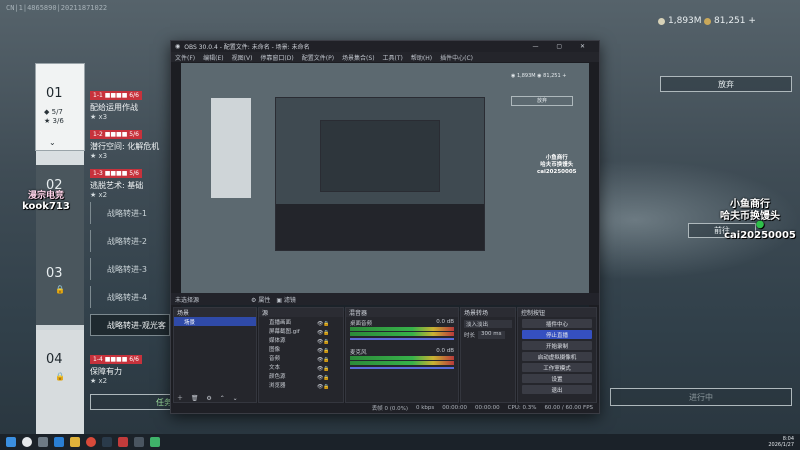 The image size is (800, 450). What do you see at coordinates (385, 46) in the screenshot?
I see `obs-titlebar: ◉ OBS 30.0.4 - 配置文件: 未命名 - 场景: 未命名 — ▢ ✕` at bounding box center [385, 46].